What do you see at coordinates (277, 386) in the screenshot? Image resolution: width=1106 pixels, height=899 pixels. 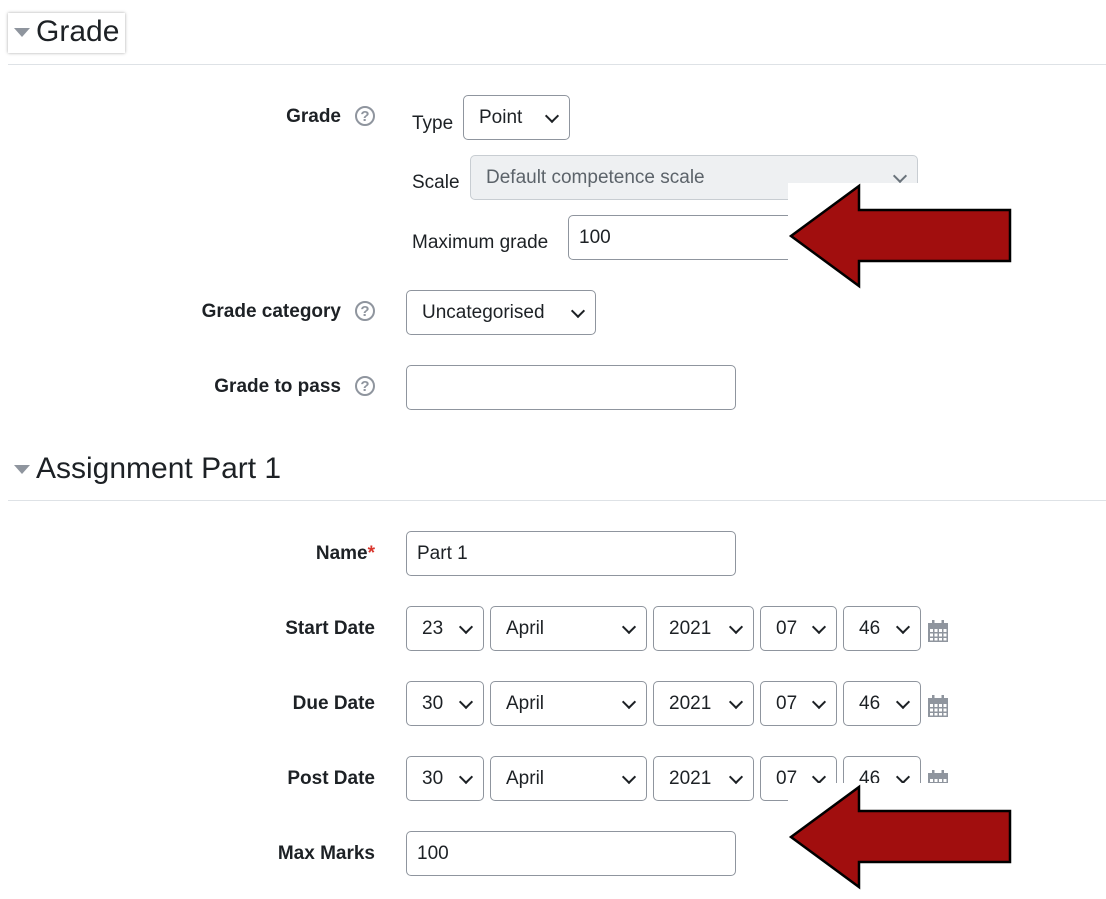 I see `grade-to-pass-label: Grade to pass` at bounding box center [277, 386].